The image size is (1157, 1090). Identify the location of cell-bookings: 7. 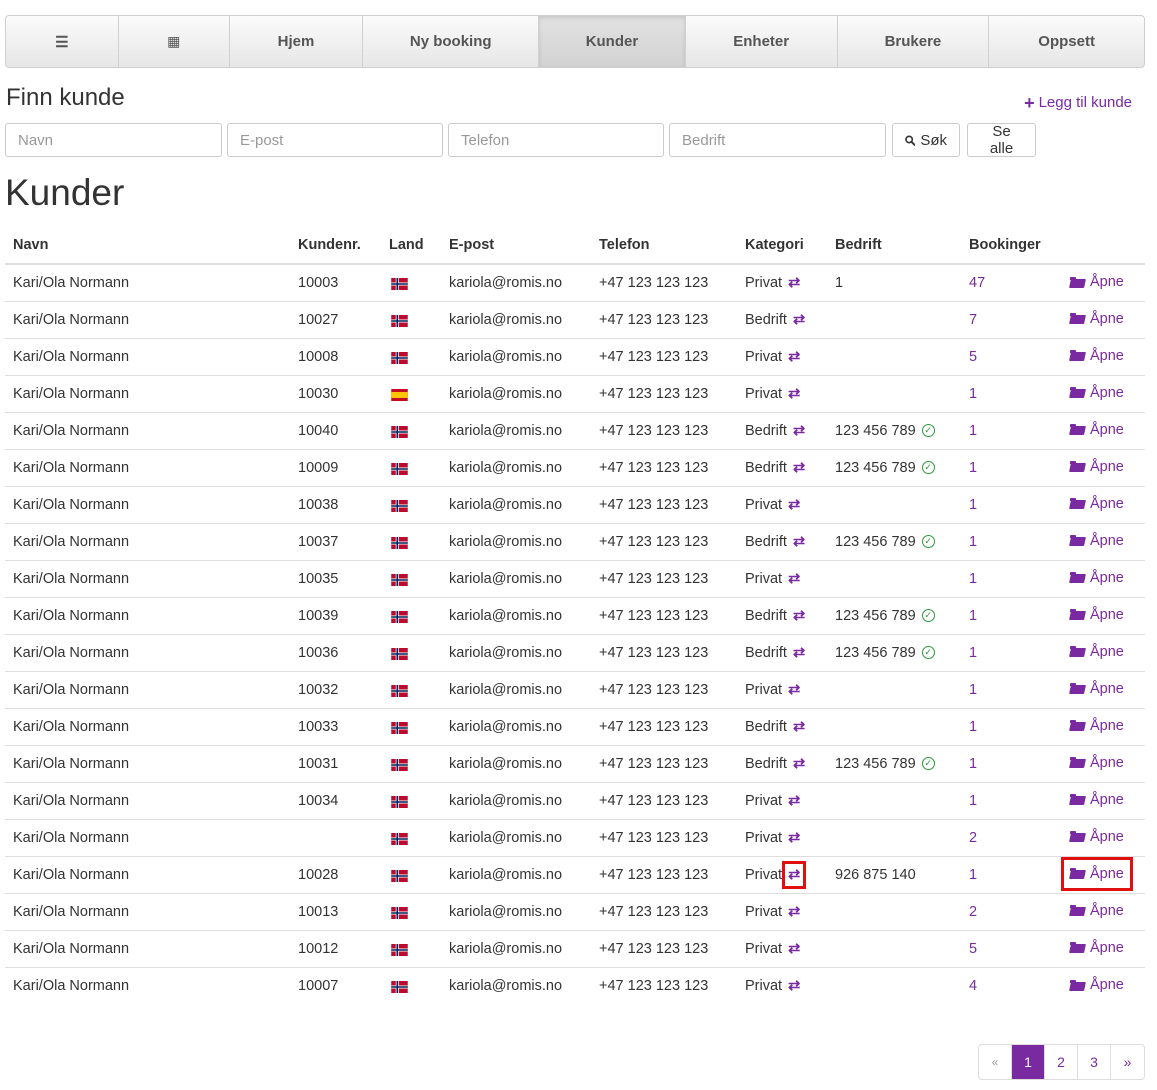
(1011, 319).